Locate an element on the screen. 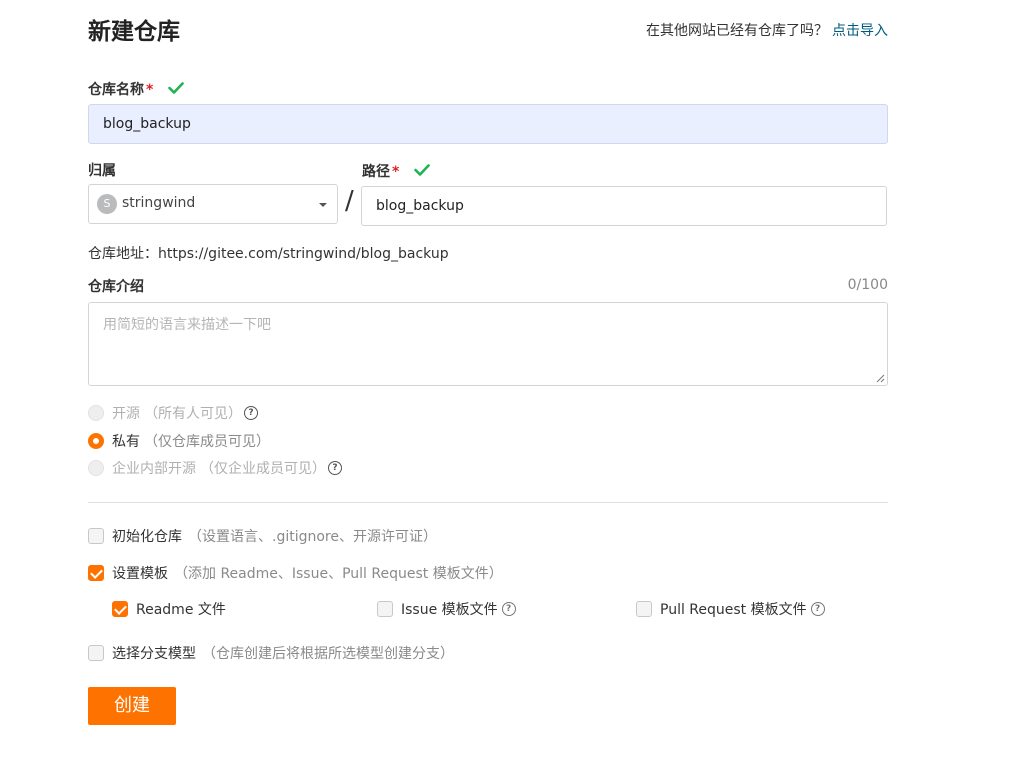  visibility-note: （仅仓库成员可见） is located at coordinates (207, 442).